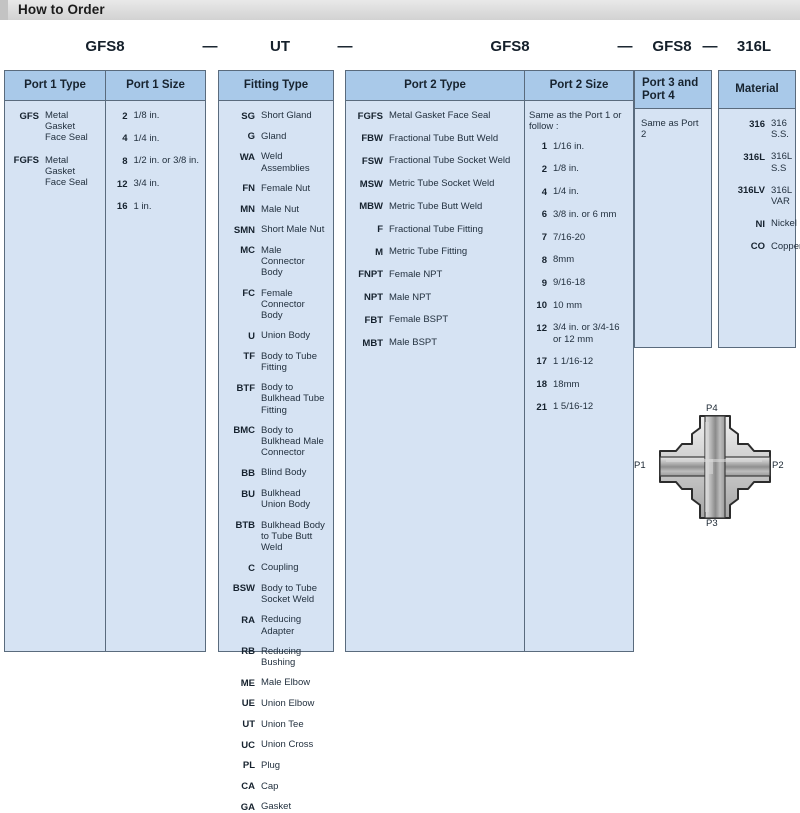  What do you see at coordinates (578, 260) in the screenshot?
I see `list-item: 8 8mm` at bounding box center [578, 260].